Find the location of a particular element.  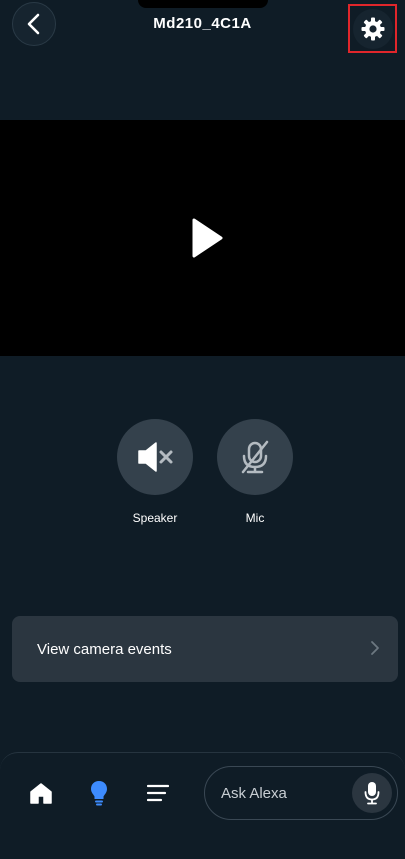

play-icon is located at coordinates (207, 238).